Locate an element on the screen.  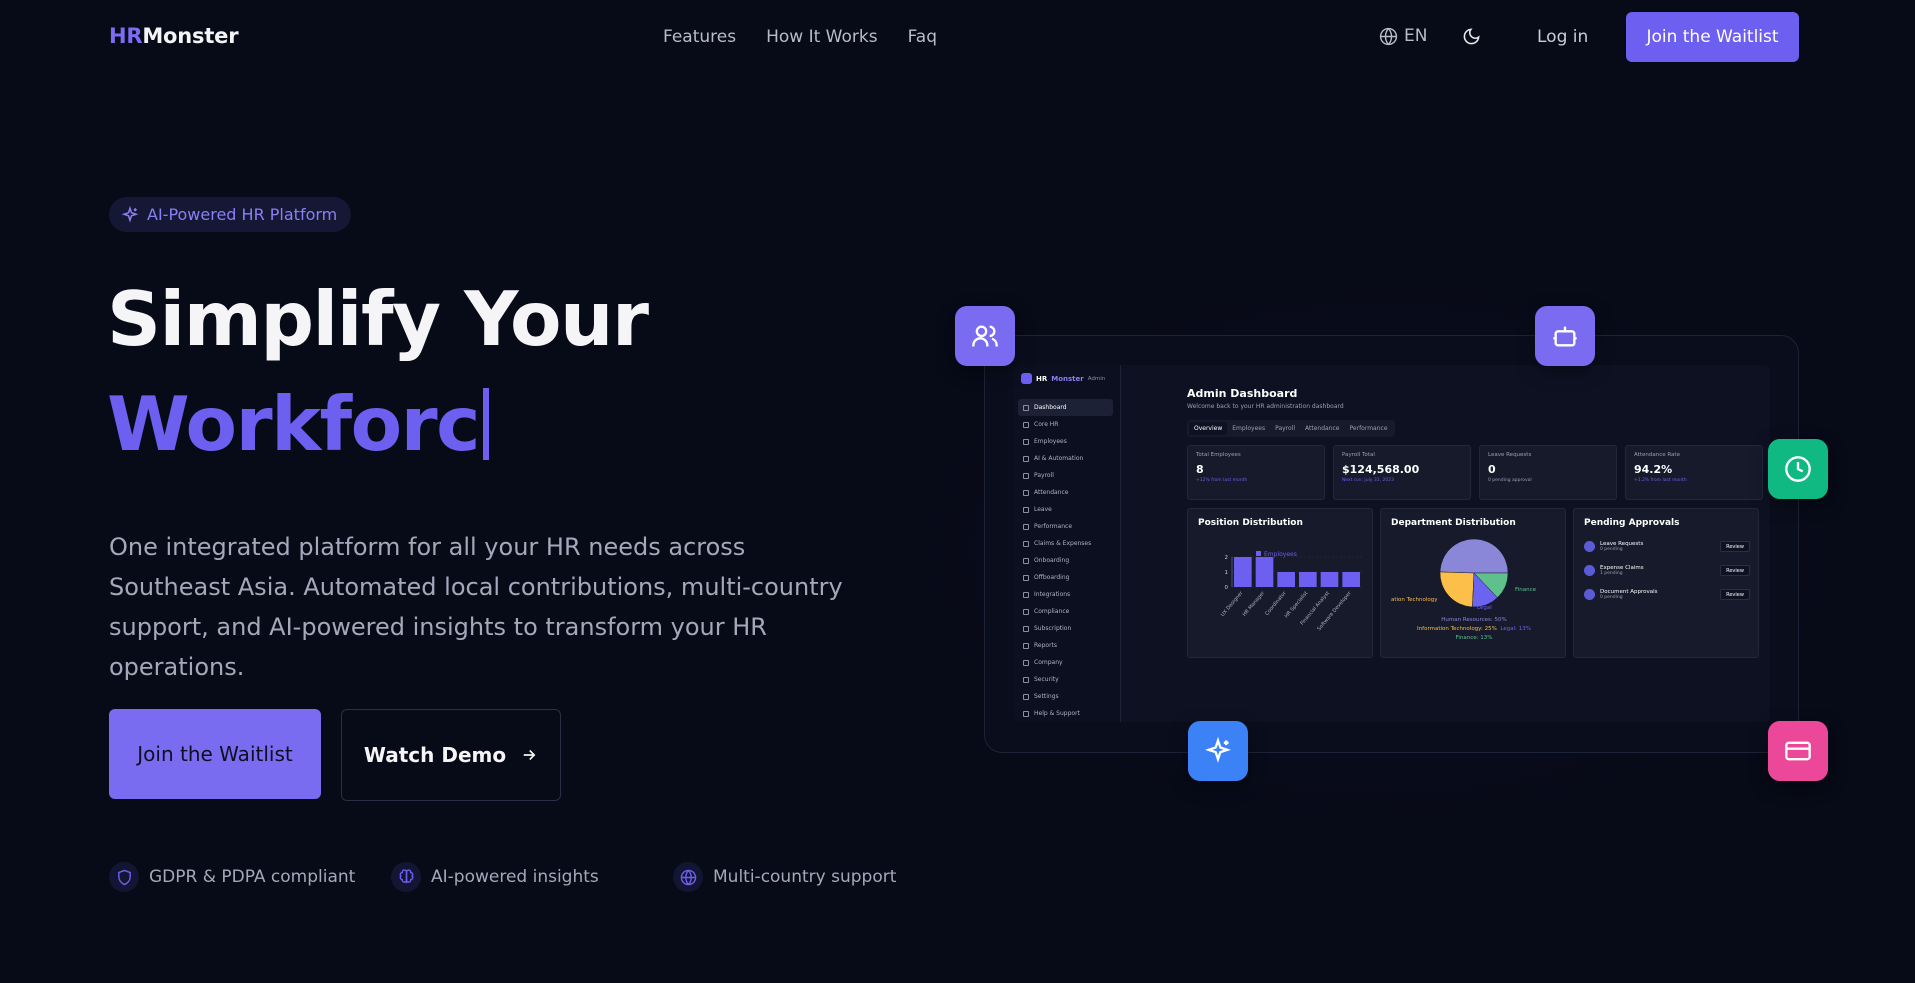
feature-gdpr-label: GDPR & PDPA compliant is located at coordinates (252, 877).